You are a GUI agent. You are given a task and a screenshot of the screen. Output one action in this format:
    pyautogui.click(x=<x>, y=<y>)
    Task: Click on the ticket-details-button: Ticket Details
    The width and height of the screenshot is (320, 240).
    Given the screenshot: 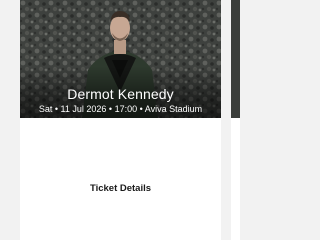 What is the action you would take?
    pyautogui.click(x=120, y=189)
    